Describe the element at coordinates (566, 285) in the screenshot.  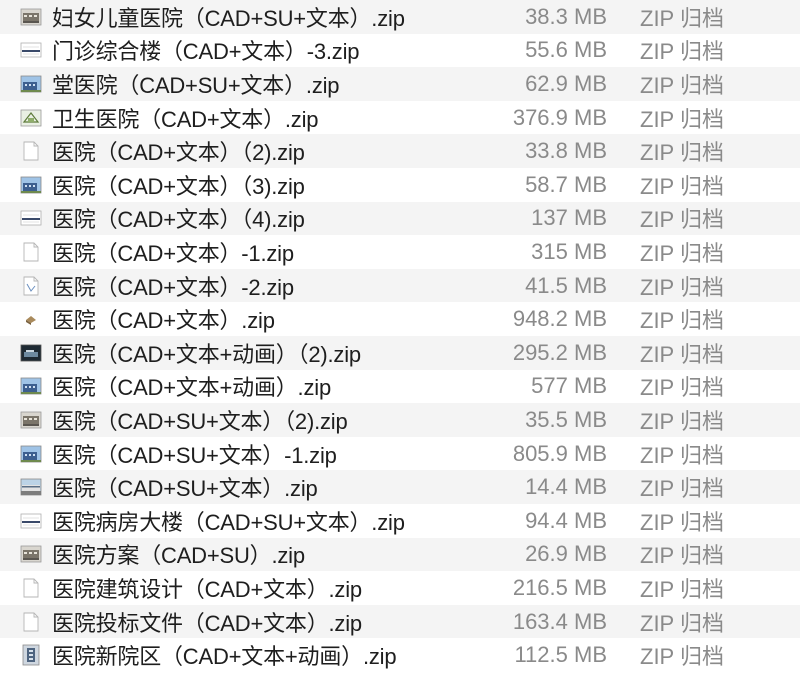
I see `file-size: 41.5 MB` at that location.